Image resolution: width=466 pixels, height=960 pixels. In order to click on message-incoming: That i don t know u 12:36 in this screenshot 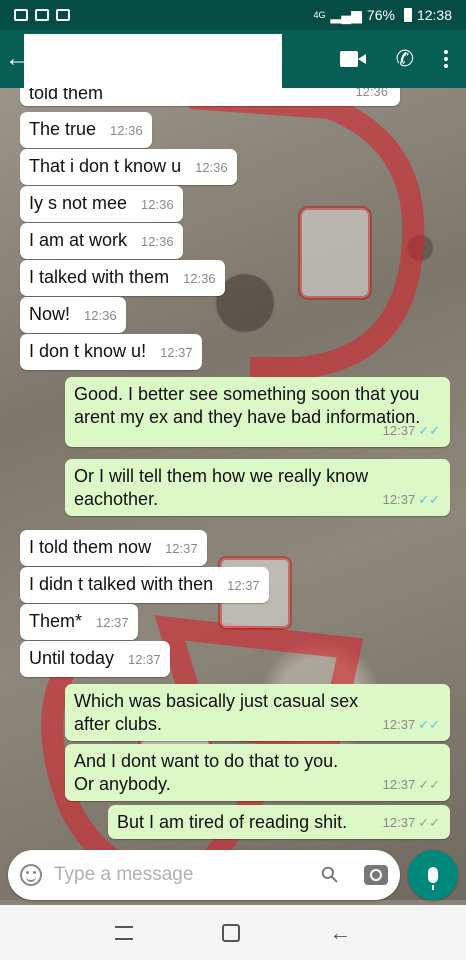, I will do `click(128, 167)`.